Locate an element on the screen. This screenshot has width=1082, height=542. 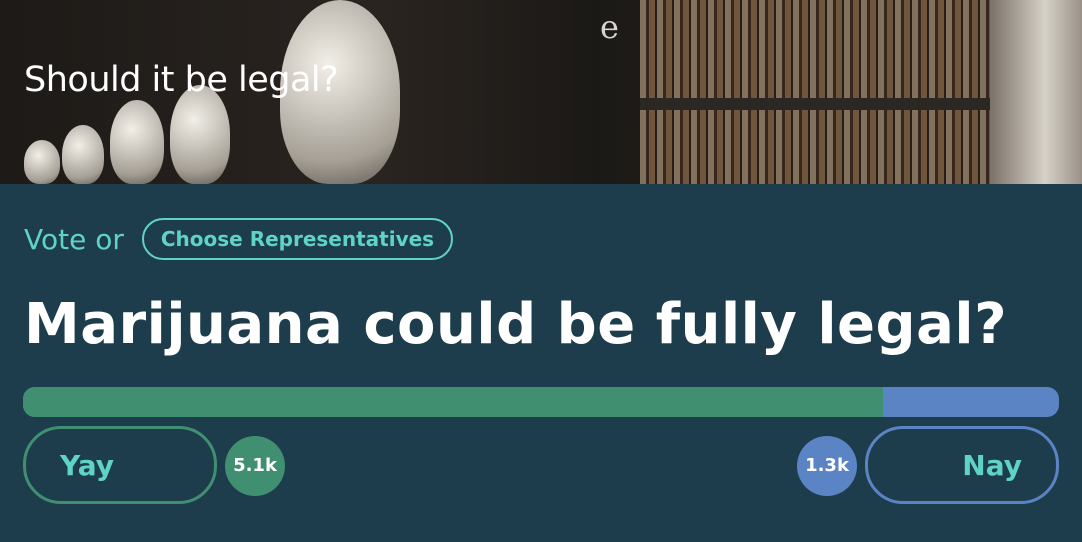
result-bar is located at coordinates (541, 402).